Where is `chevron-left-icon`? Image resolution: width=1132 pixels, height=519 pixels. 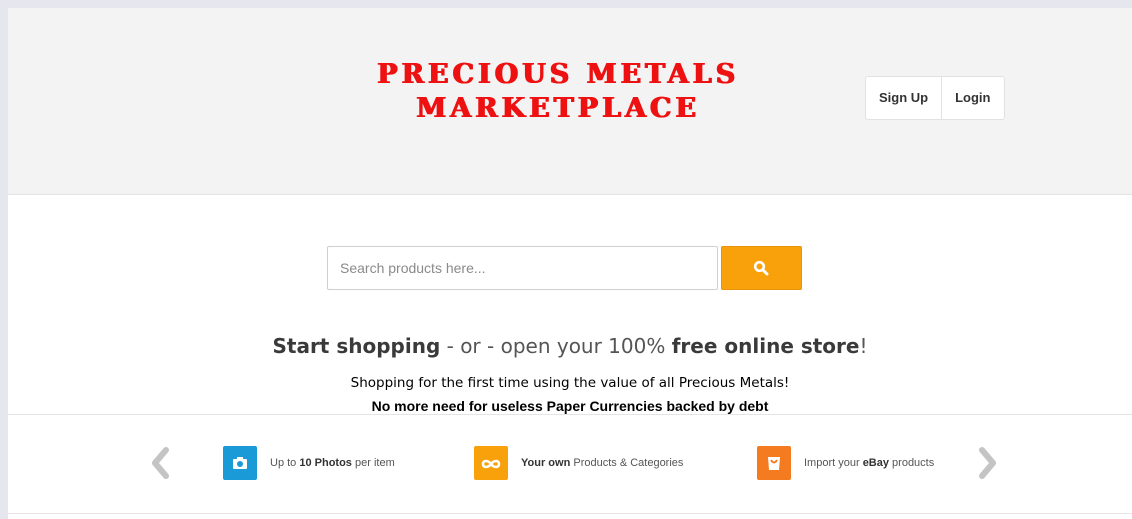 chevron-left-icon is located at coordinates (161, 463).